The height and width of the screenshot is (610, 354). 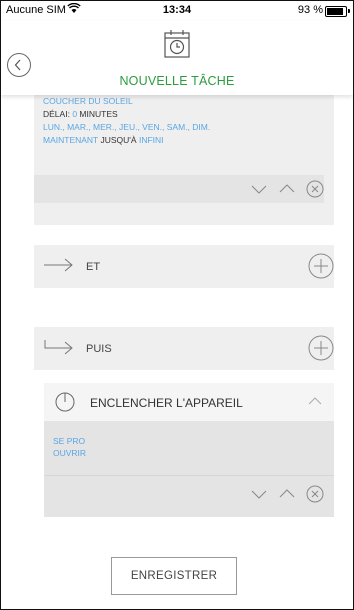 I want to click on page-title: NOUVELLE TÂCHE, so click(x=177, y=81).